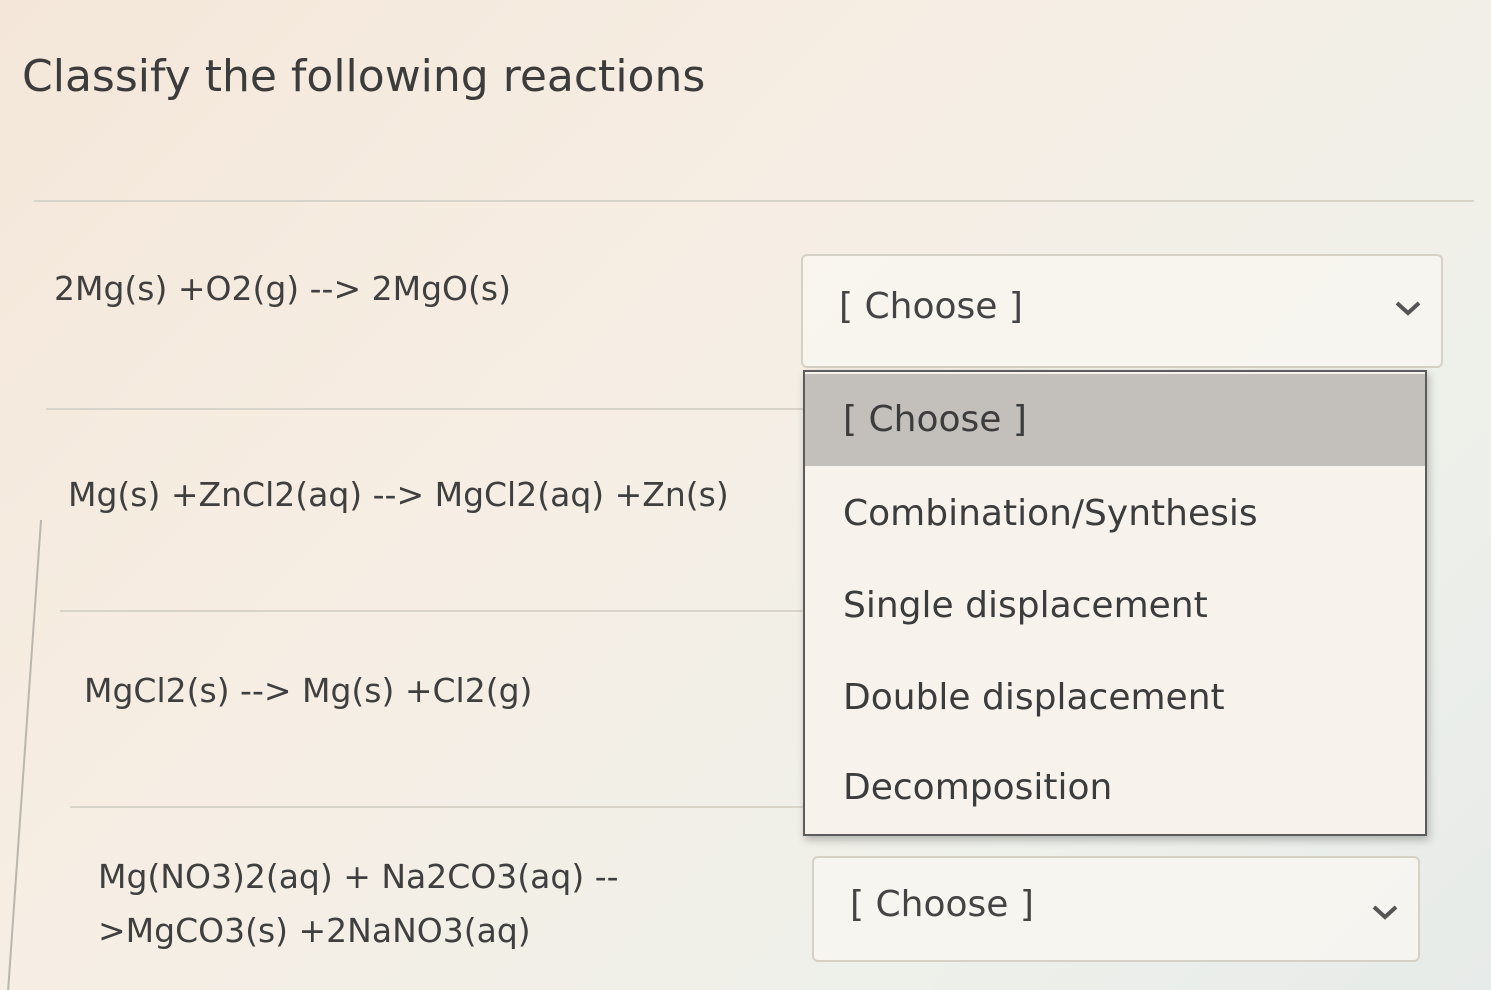 This screenshot has height=990, width=1491. I want to click on reaction-line: Mg(NO3)2(aq) + Na2CO3(aq) --, so click(358, 876).